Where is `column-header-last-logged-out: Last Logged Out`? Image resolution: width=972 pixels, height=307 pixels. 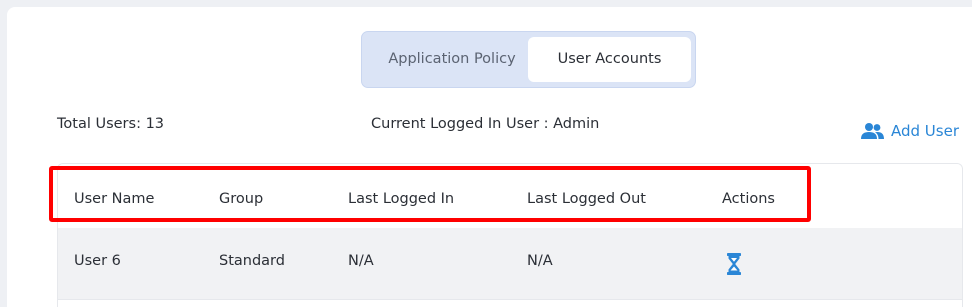 column-header-last-logged-out: Last Logged Out is located at coordinates (586, 199).